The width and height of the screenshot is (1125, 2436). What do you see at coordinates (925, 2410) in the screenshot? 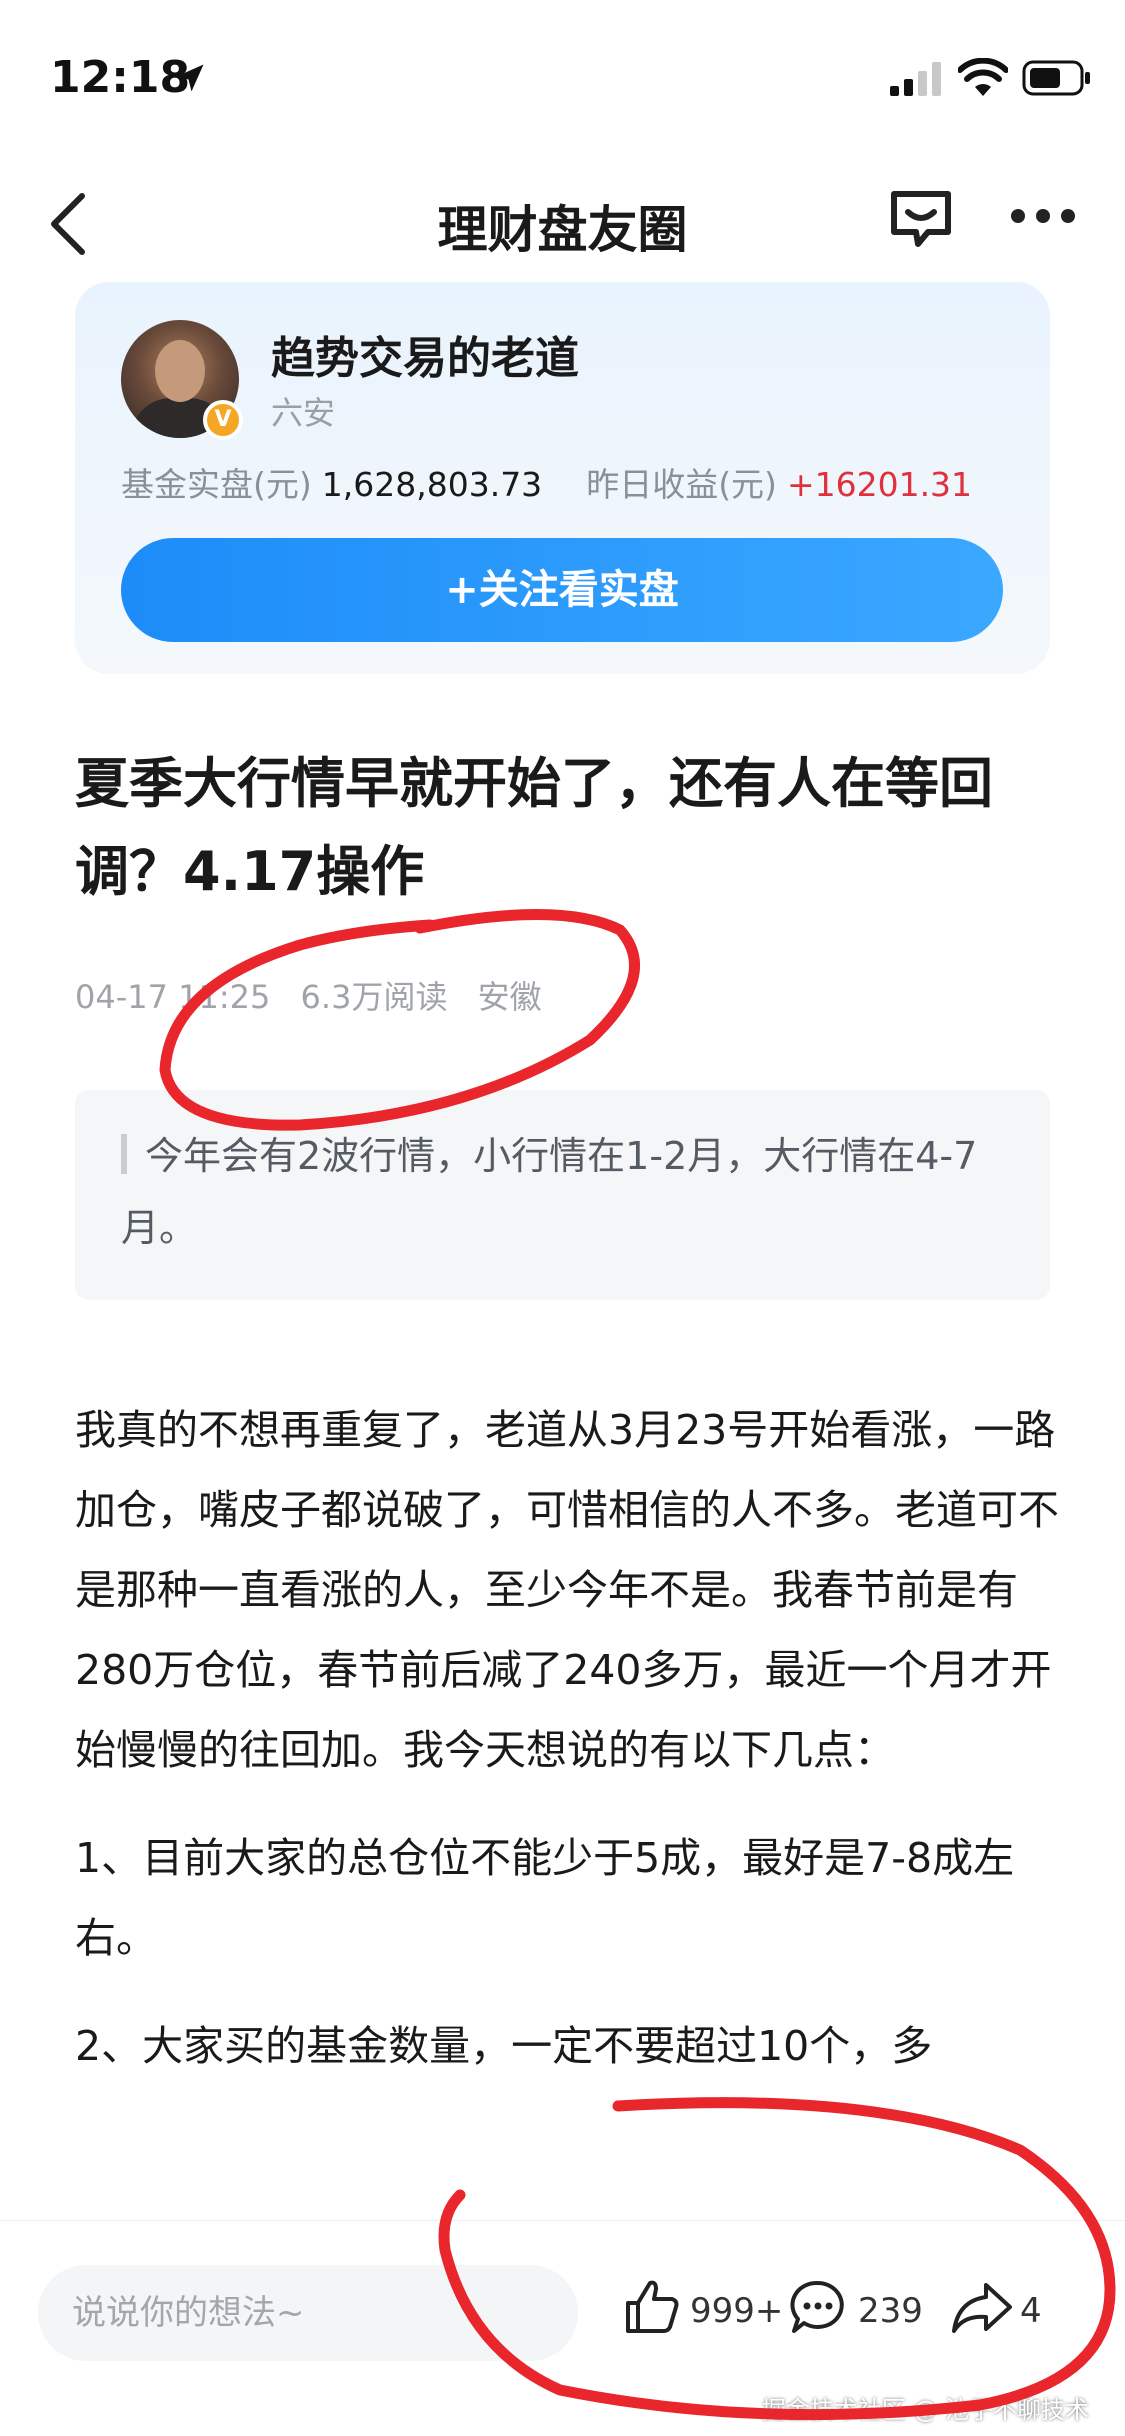
I see `watermark: 掘金技术社区 @ 池子不聊技术` at bounding box center [925, 2410].